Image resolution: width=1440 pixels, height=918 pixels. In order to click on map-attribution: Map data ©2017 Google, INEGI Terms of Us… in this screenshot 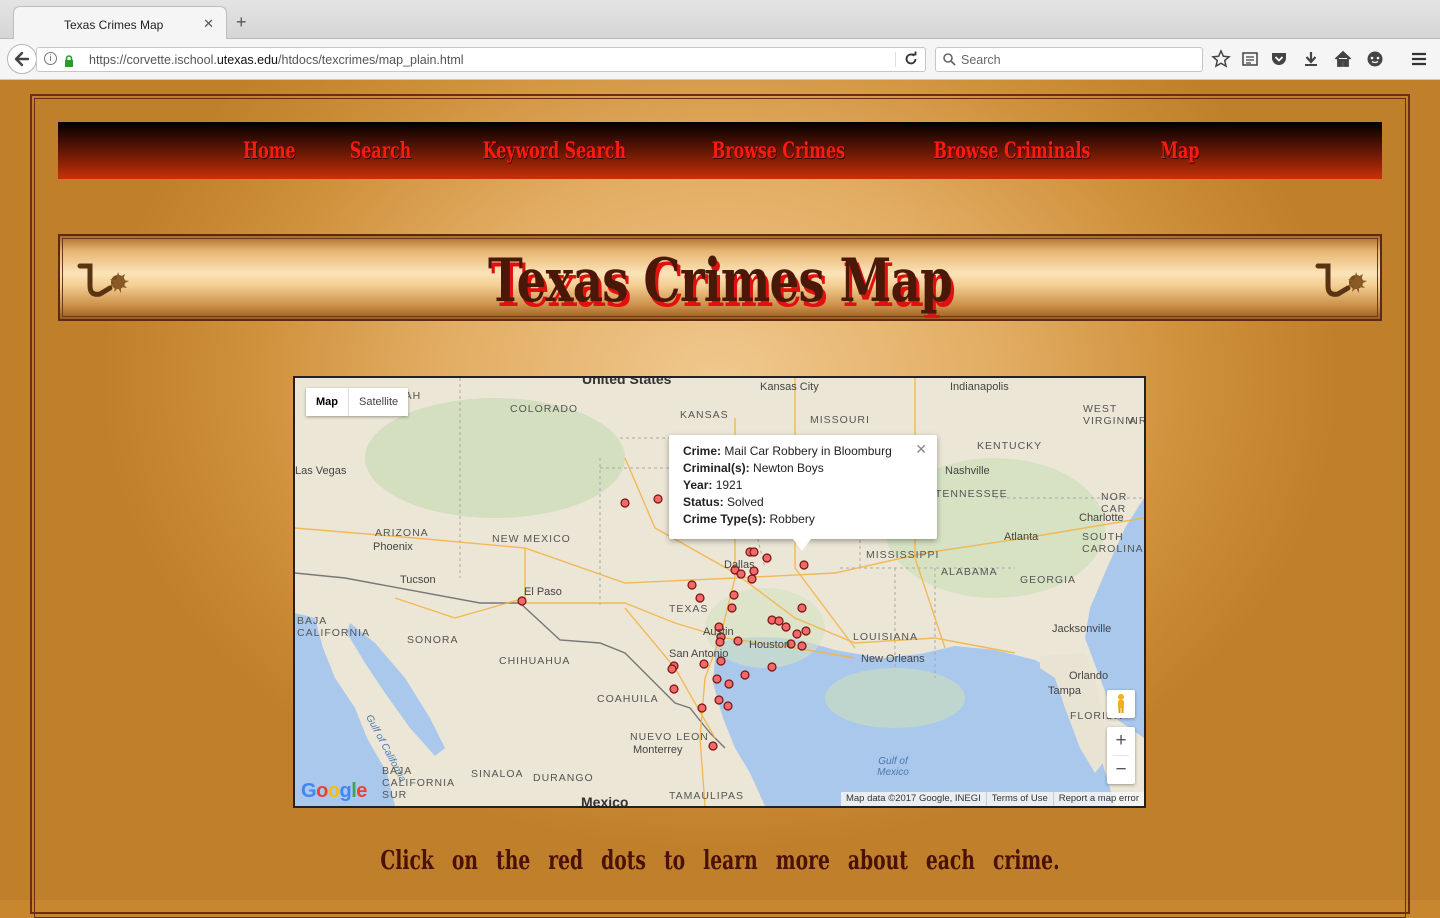, I will do `click(992, 799)`.